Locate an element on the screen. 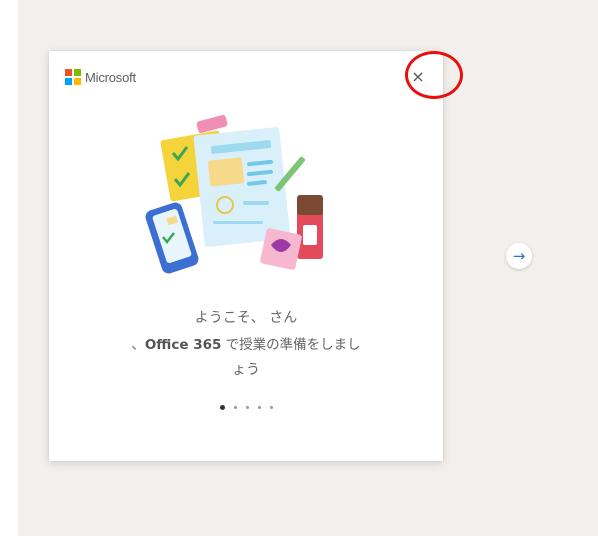 The width and height of the screenshot is (598, 536). close-icon: × is located at coordinates (418, 76).